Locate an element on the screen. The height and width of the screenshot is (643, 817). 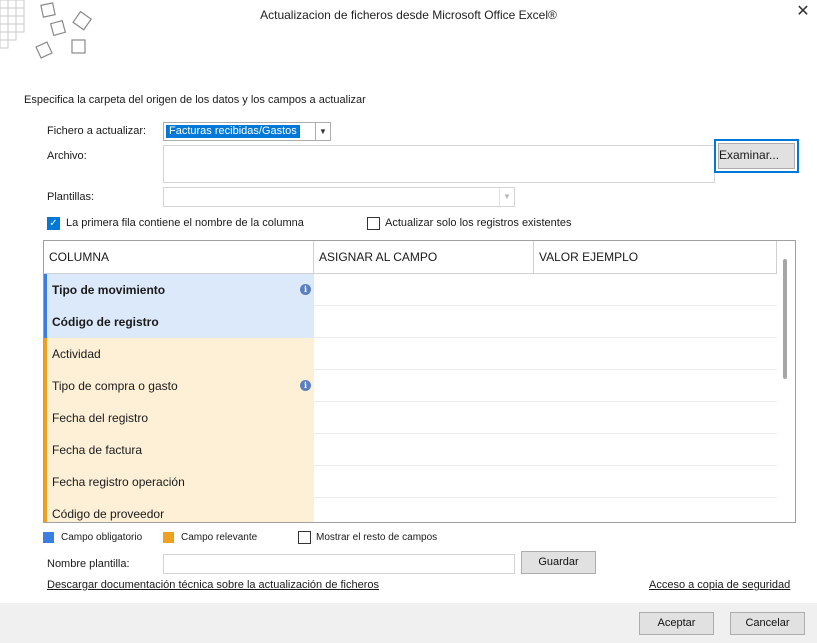
checkmark-icon: ✓ is located at coordinates (53, 223).